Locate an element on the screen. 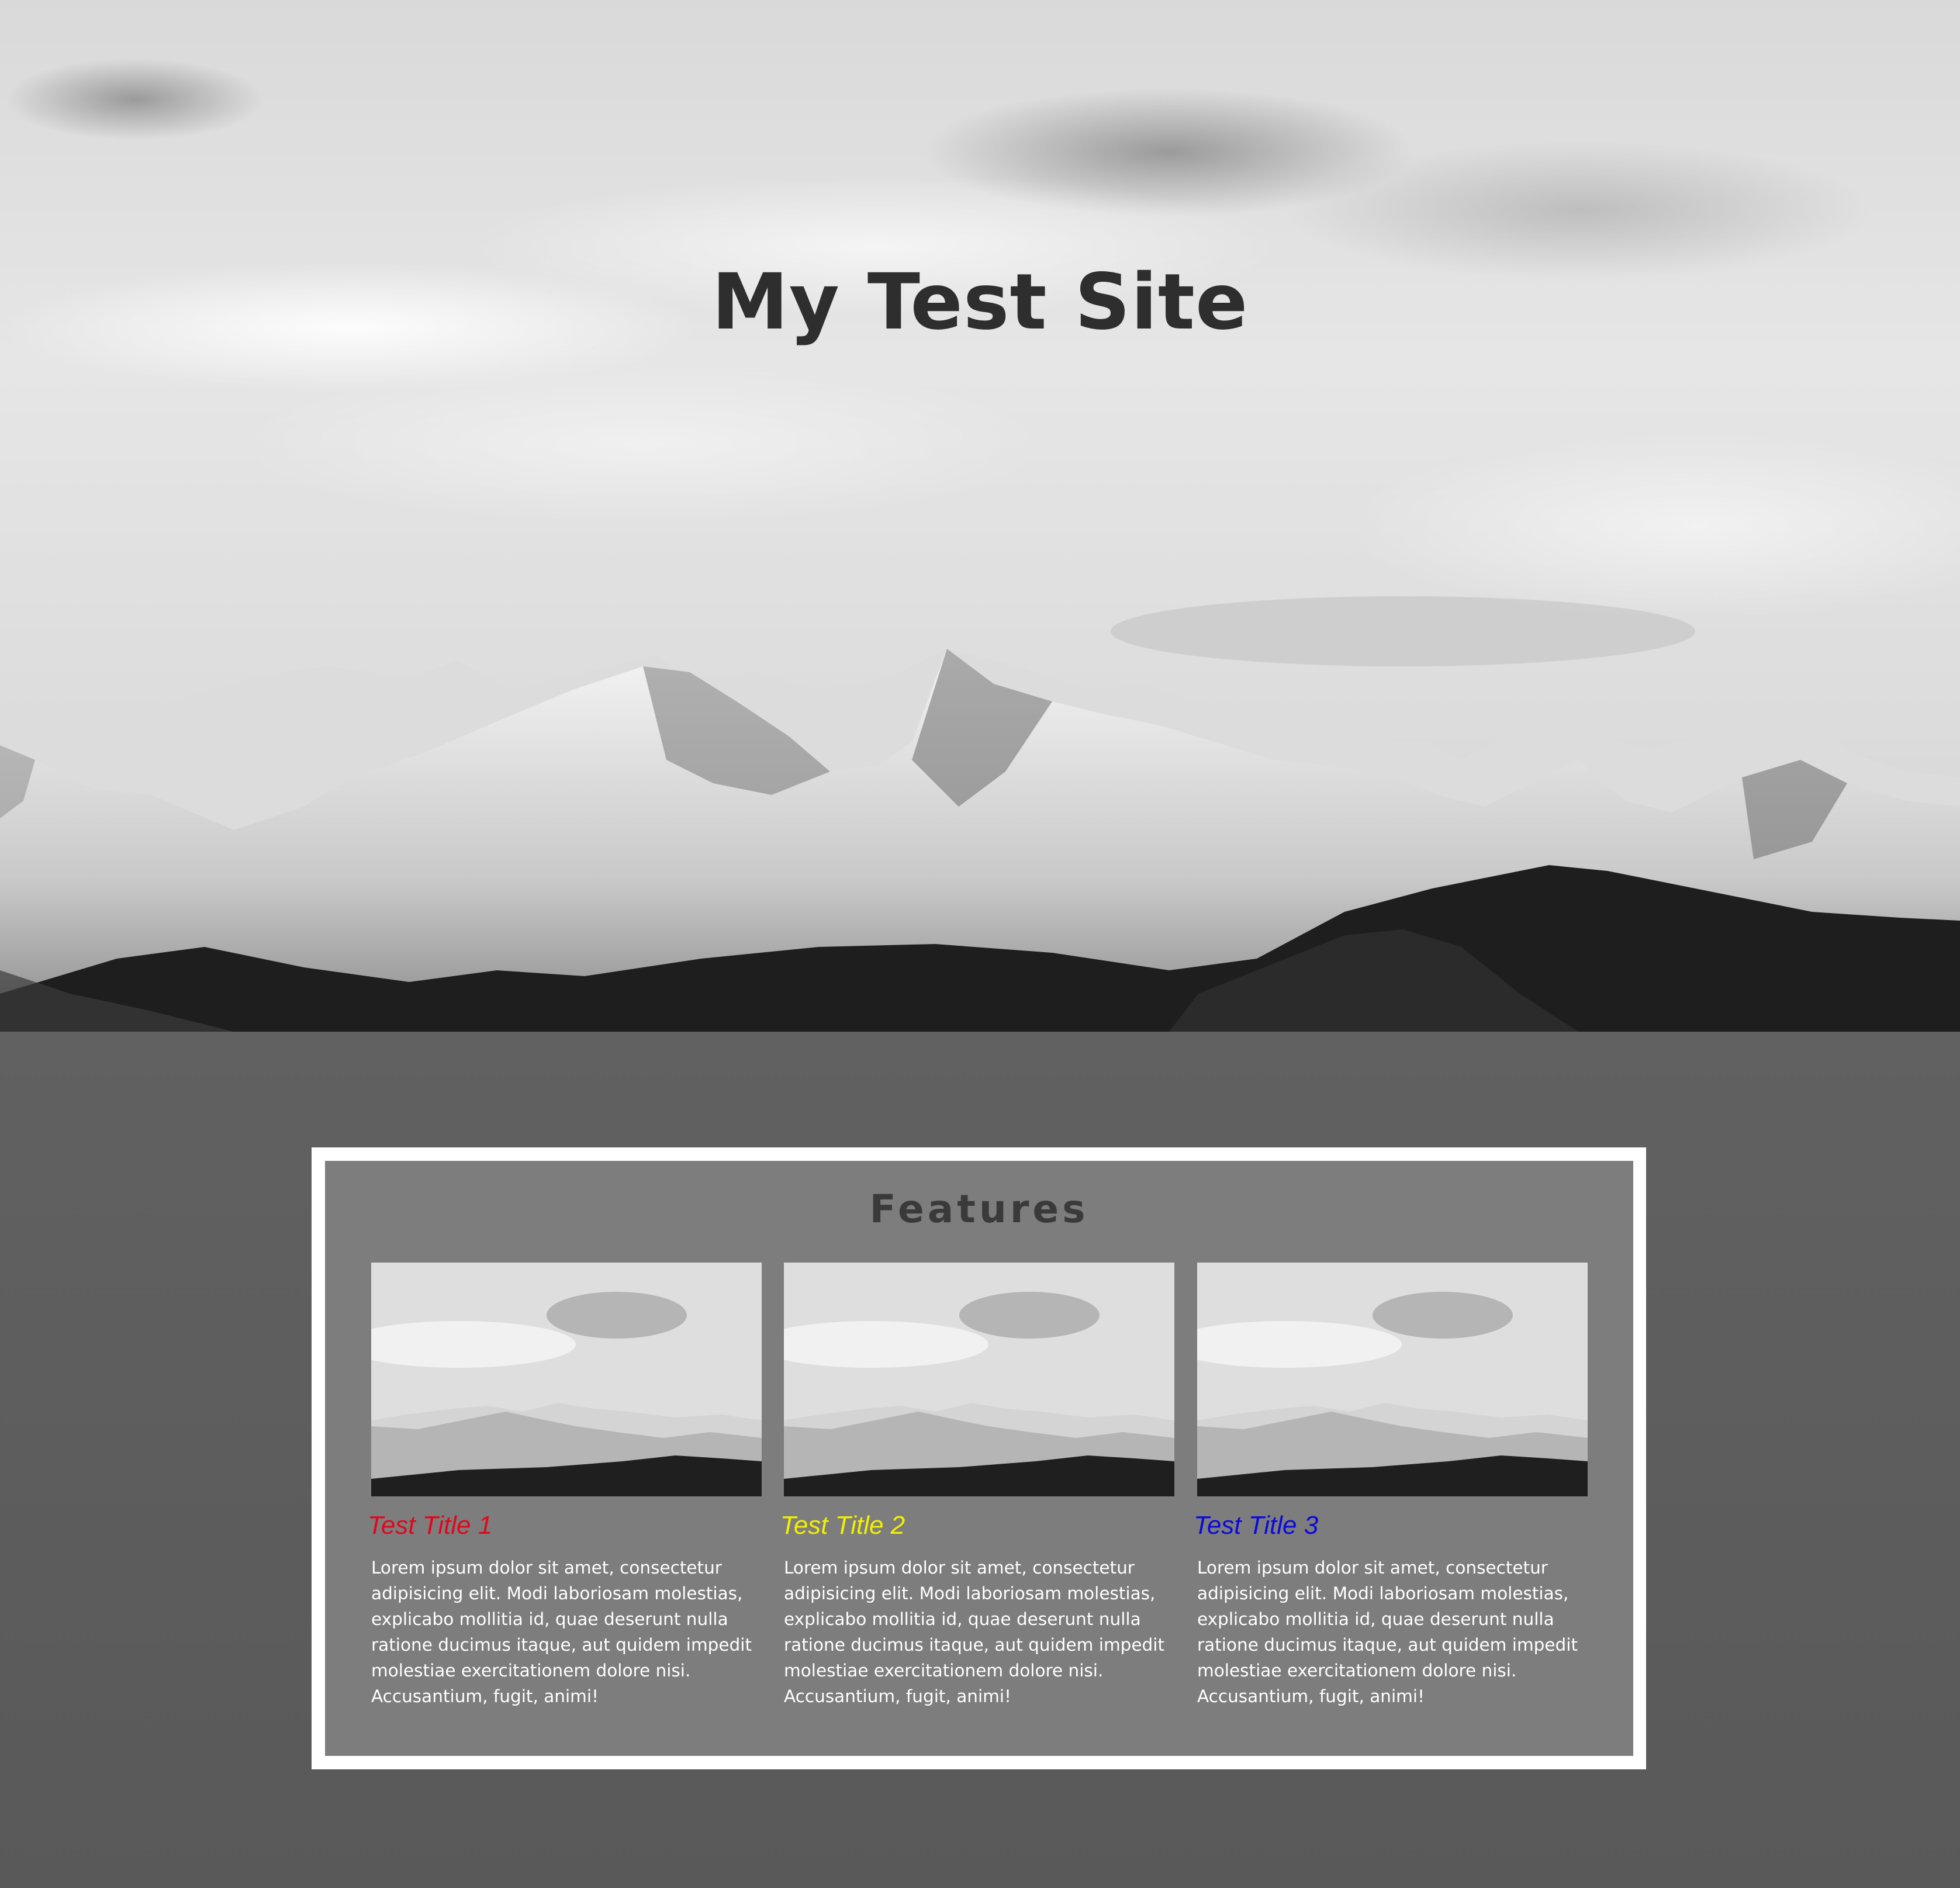  card-title-3: Test Title 3 is located at coordinates (1256, 1526).